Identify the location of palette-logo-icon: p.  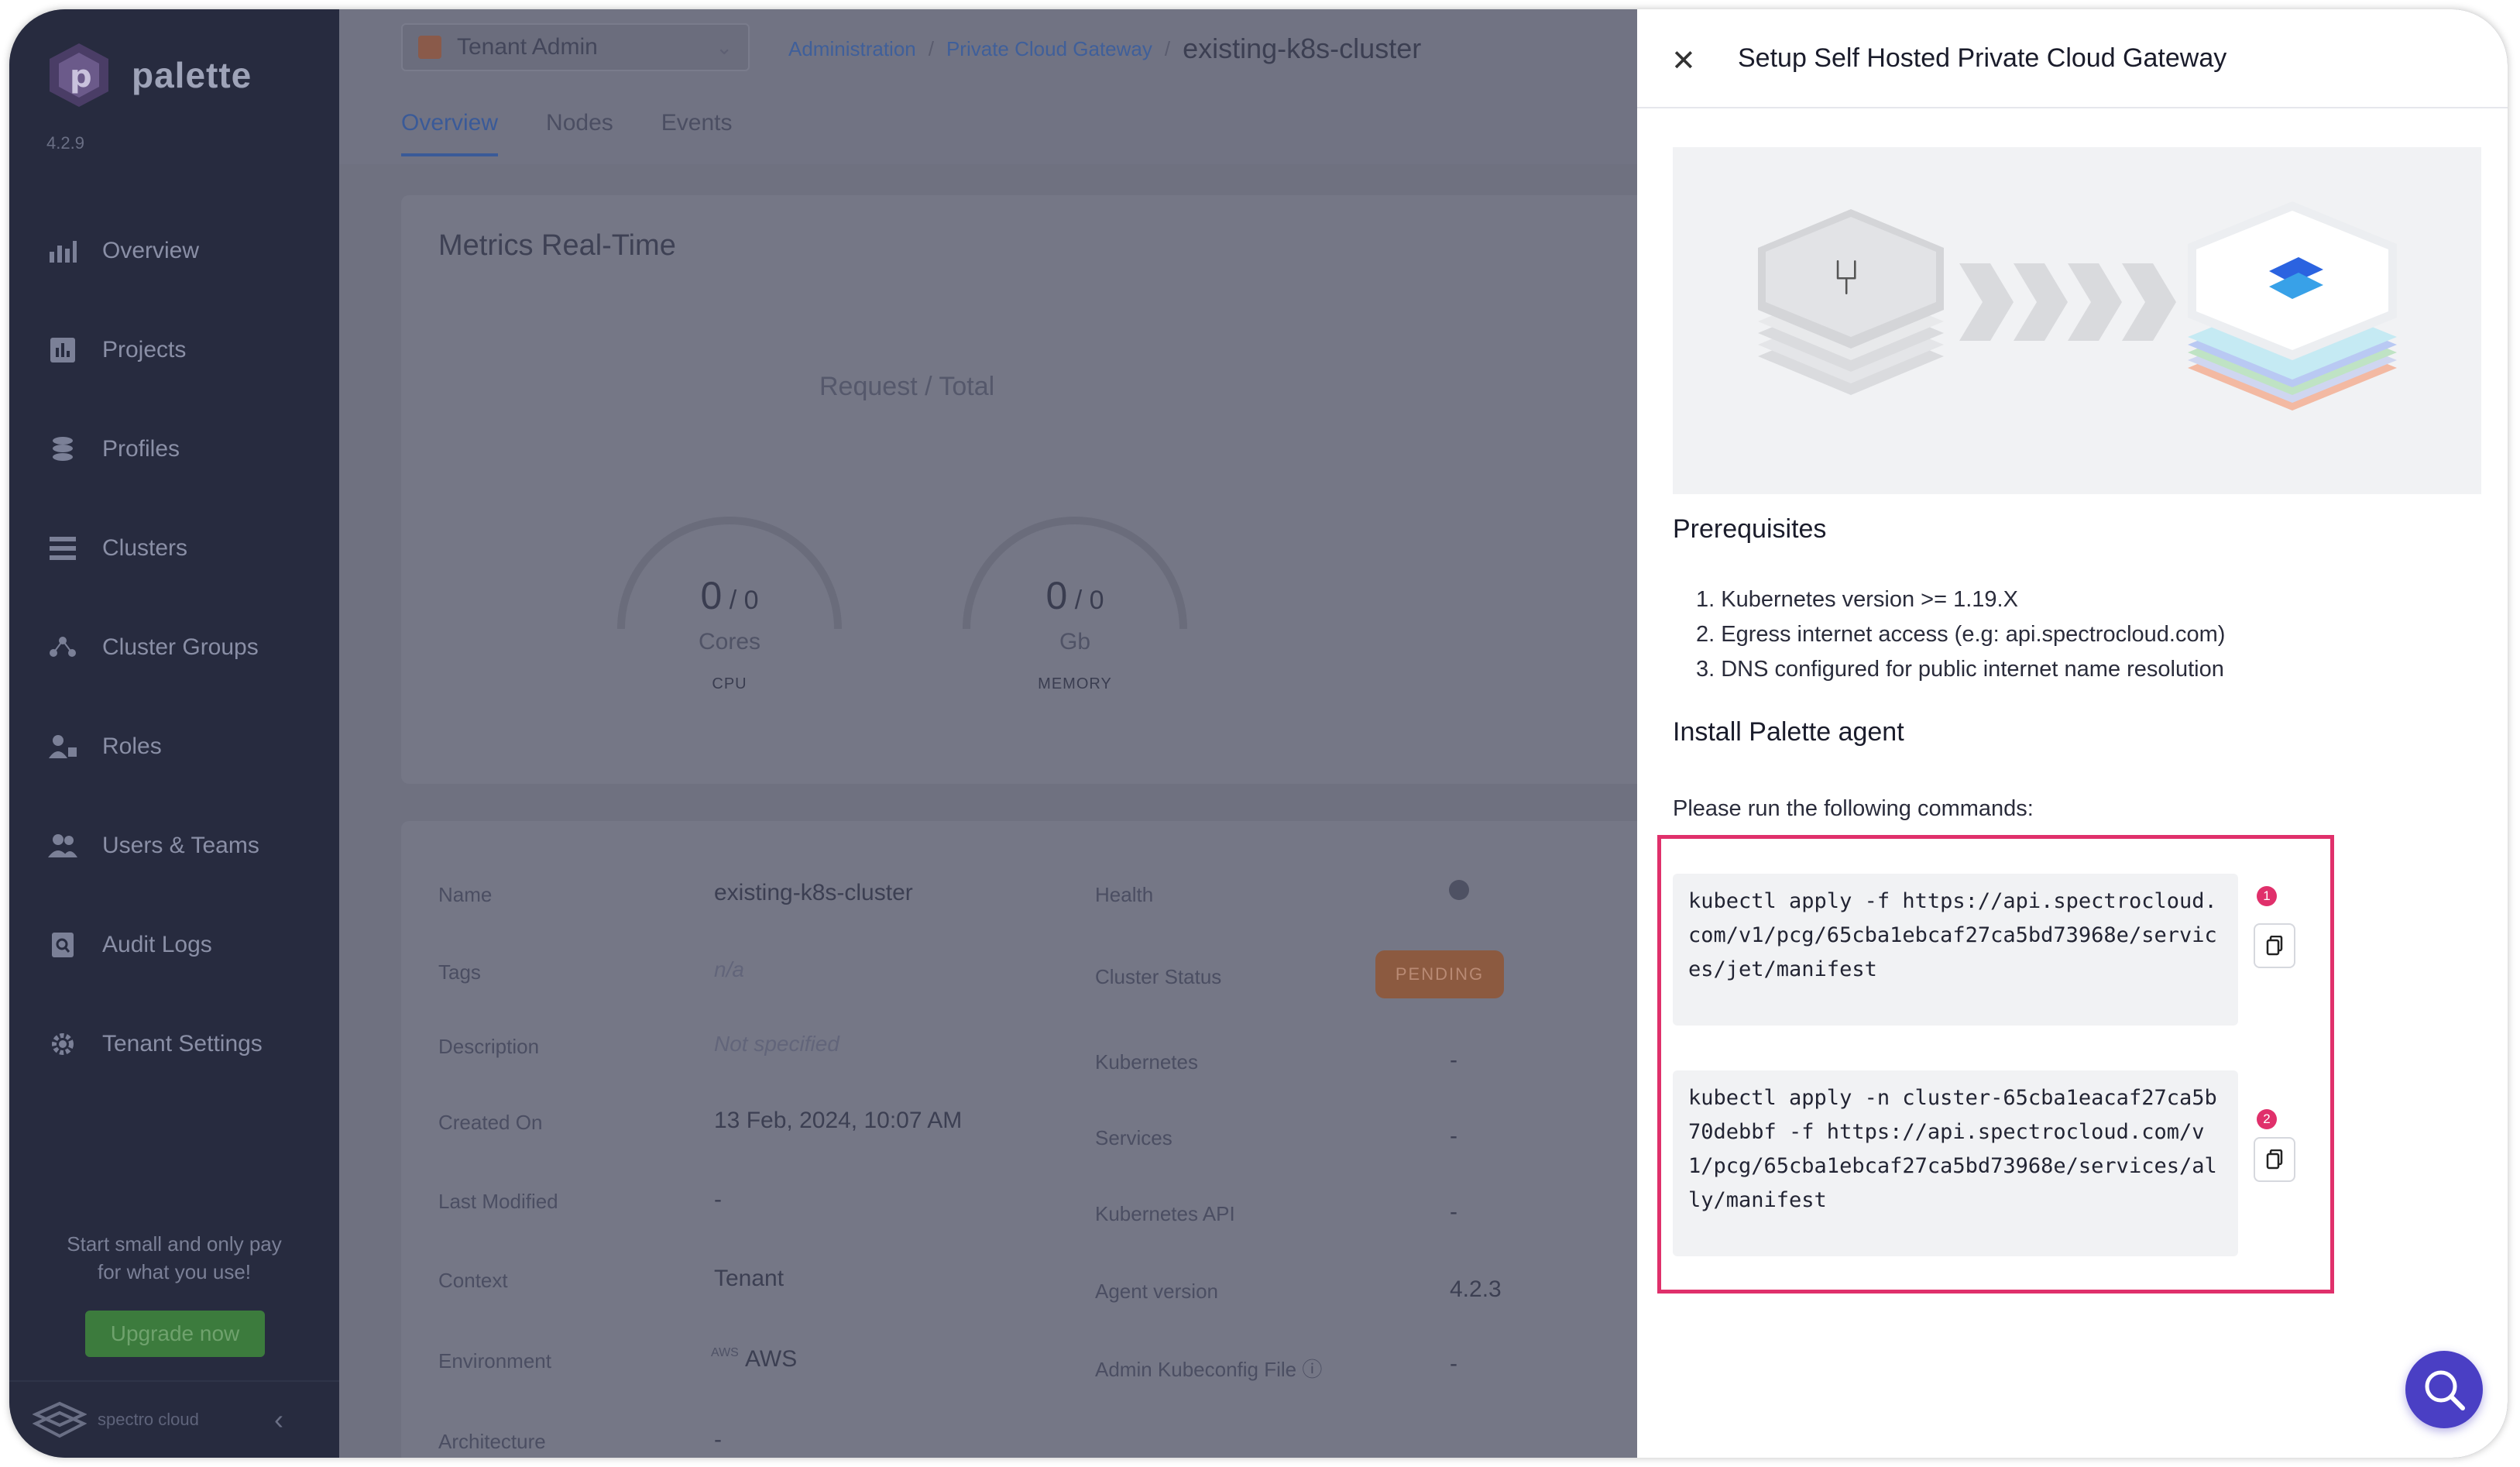
(79, 75).